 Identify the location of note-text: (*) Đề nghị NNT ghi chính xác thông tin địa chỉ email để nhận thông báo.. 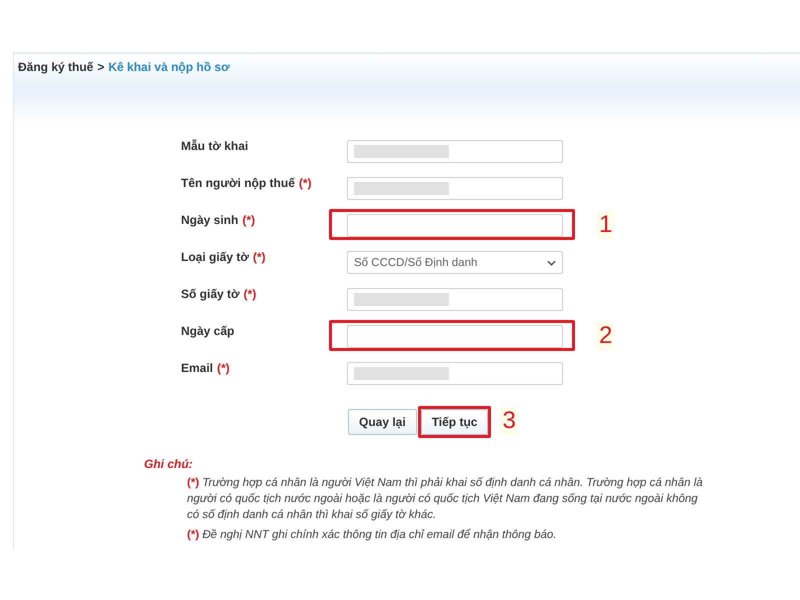
(372, 535).